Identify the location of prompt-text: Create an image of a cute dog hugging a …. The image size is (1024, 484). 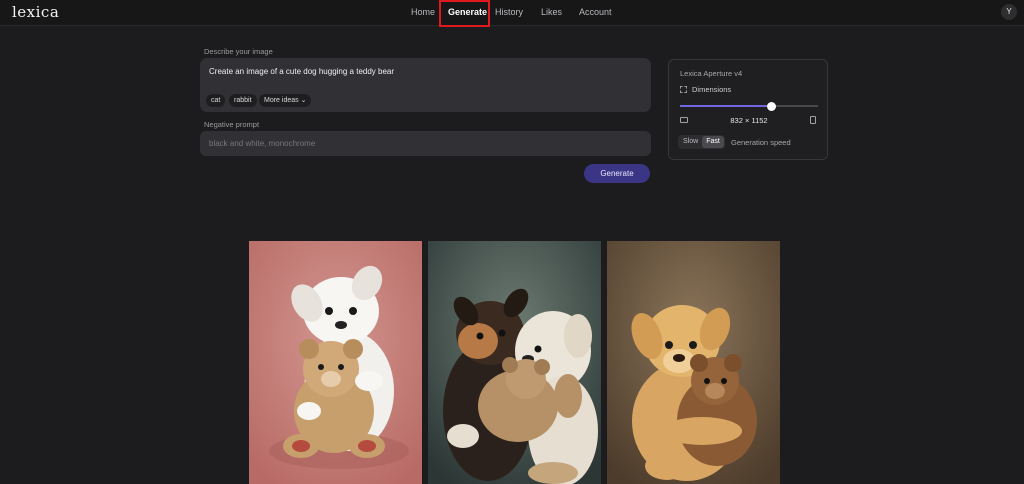
(301, 71).